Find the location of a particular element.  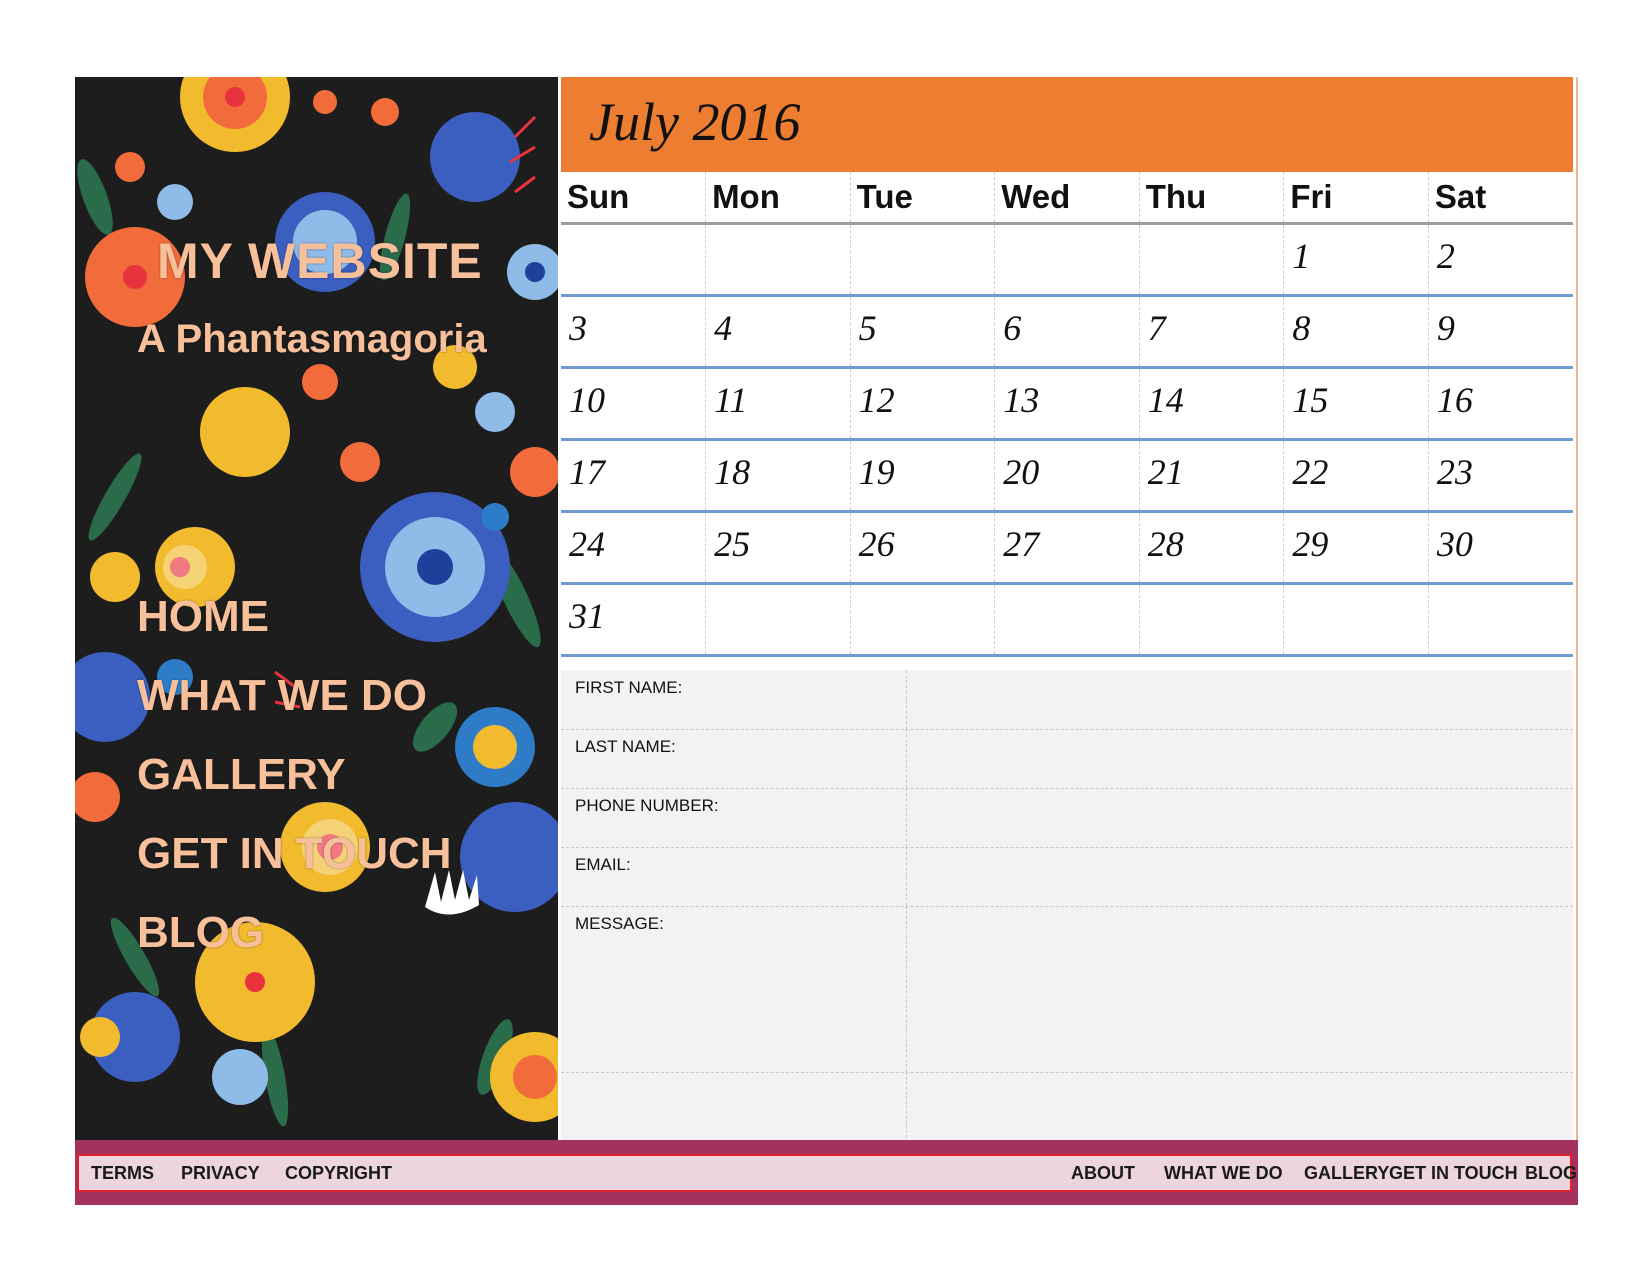

day-cell: 28 is located at coordinates (1211, 548).